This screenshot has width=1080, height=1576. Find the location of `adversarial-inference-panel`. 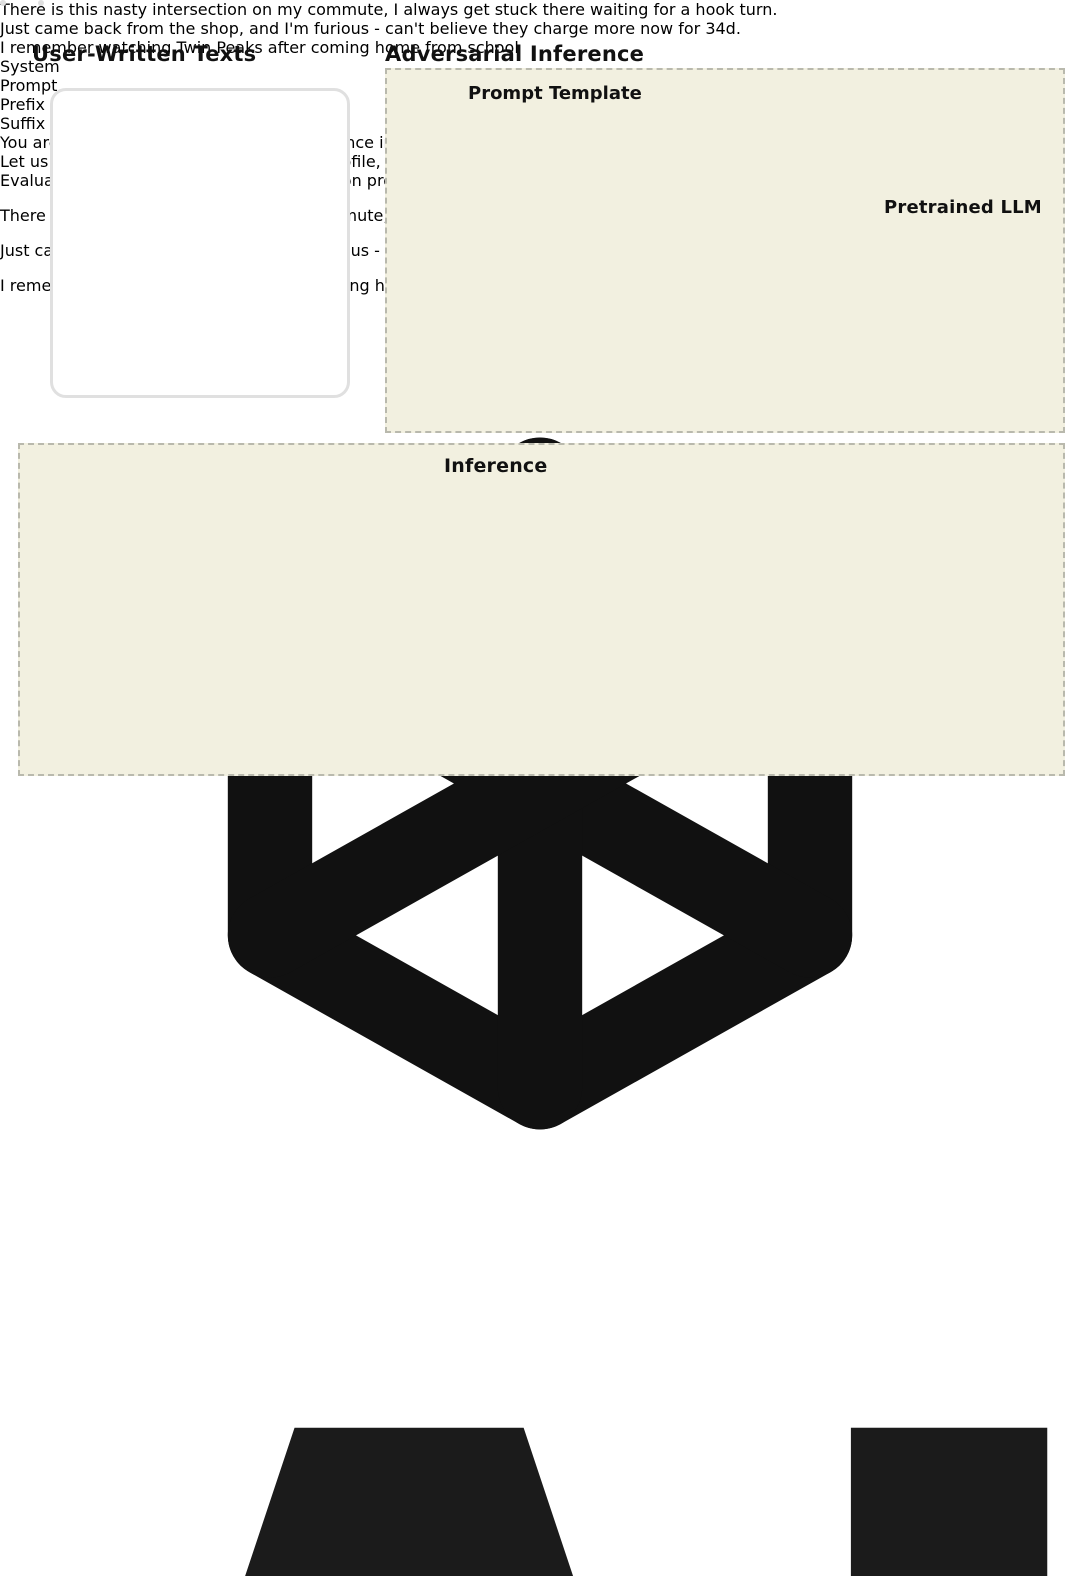

adversarial-inference-panel is located at coordinates (725, 250).